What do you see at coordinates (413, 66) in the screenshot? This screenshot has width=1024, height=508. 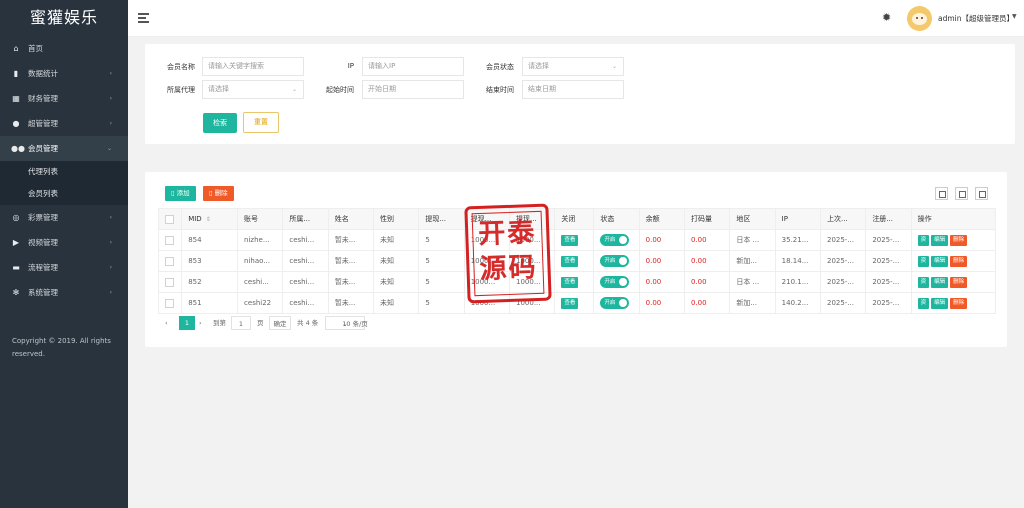 I see `ip-input: 请输入IP` at bounding box center [413, 66].